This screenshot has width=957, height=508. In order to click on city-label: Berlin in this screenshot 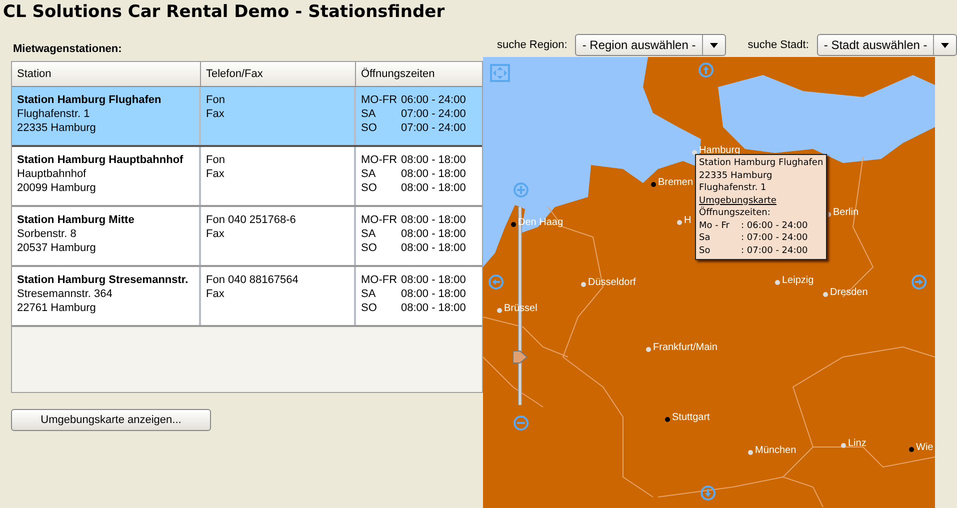, I will do `click(846, 212)`.